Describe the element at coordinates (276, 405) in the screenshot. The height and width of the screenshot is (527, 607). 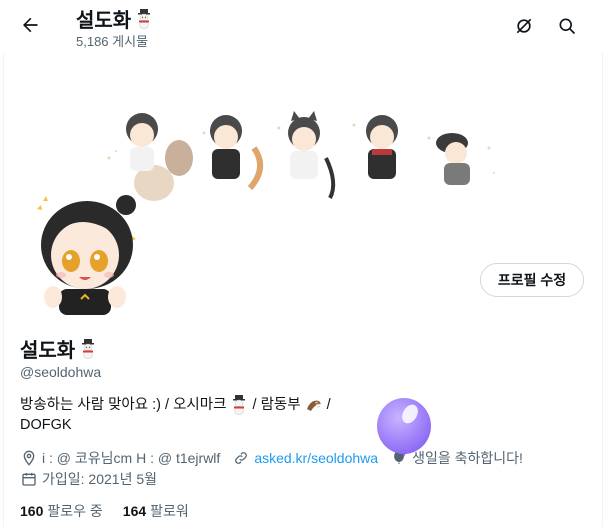
I see `bio-text-2: / 람동부` at that location.